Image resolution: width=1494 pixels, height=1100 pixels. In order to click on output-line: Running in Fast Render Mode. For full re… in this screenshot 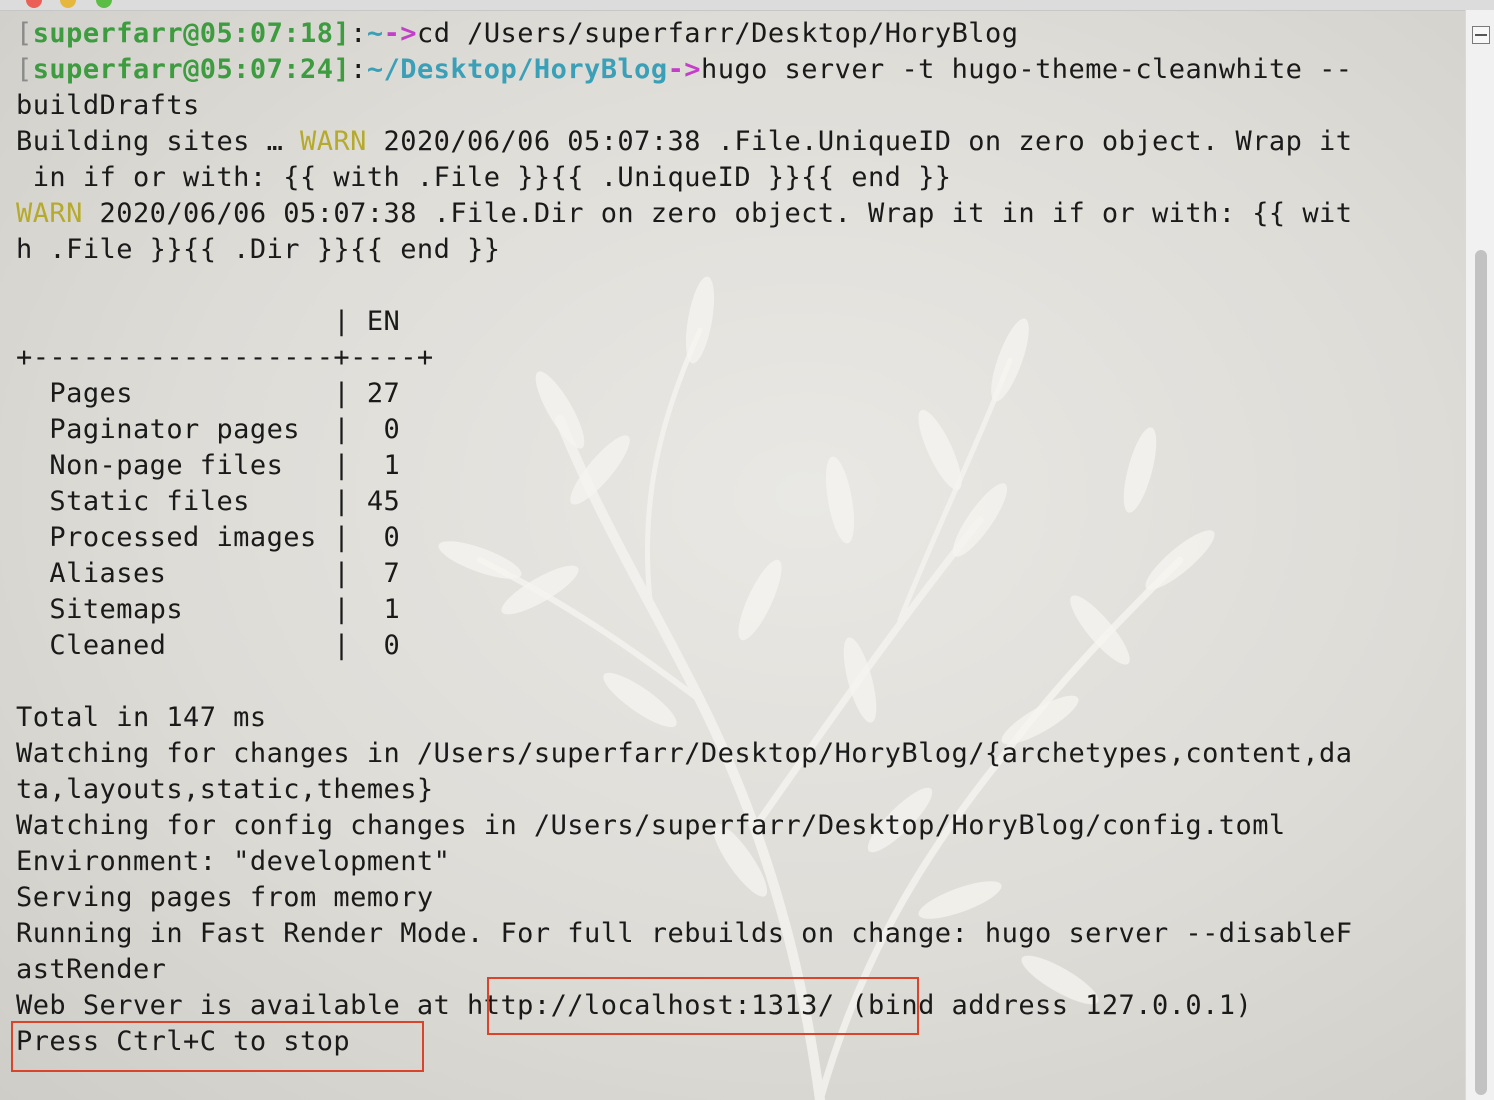, I will do `click(684, 933)`.